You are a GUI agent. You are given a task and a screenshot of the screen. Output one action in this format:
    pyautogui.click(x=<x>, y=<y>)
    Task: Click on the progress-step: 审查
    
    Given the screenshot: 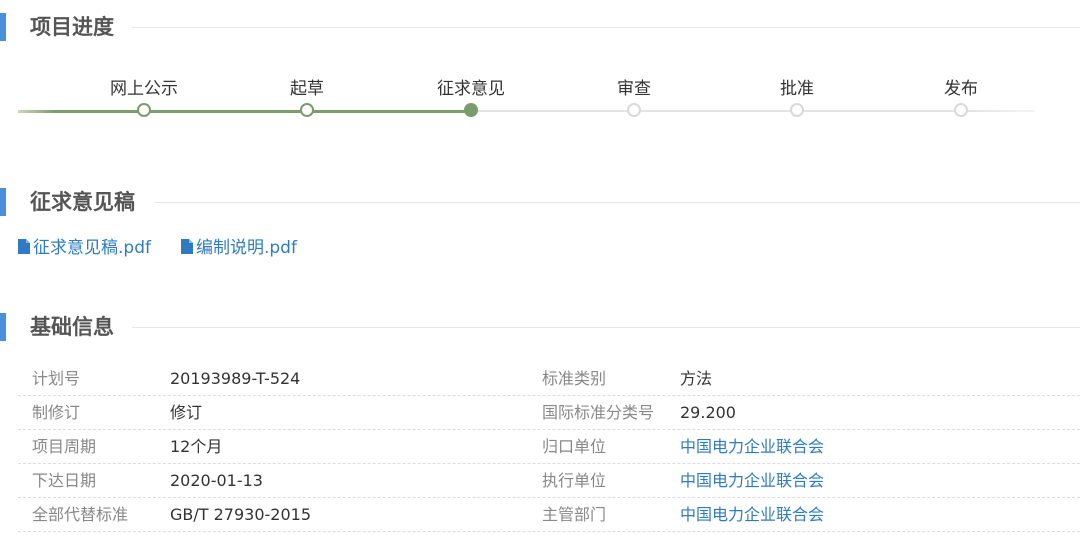 What is the action you would take?
    pyautogui.click(x=634, y=98)
    